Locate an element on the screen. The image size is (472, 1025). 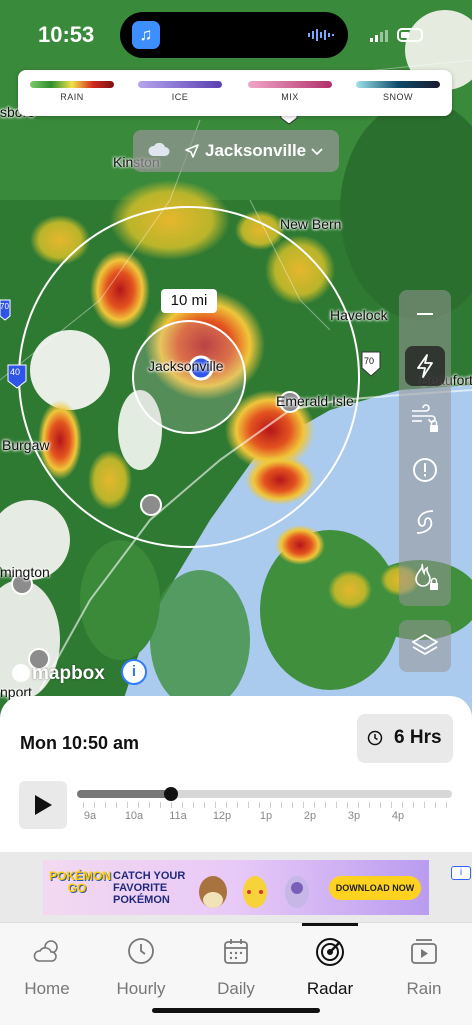
layers-button is located at coordinates (425, 646).